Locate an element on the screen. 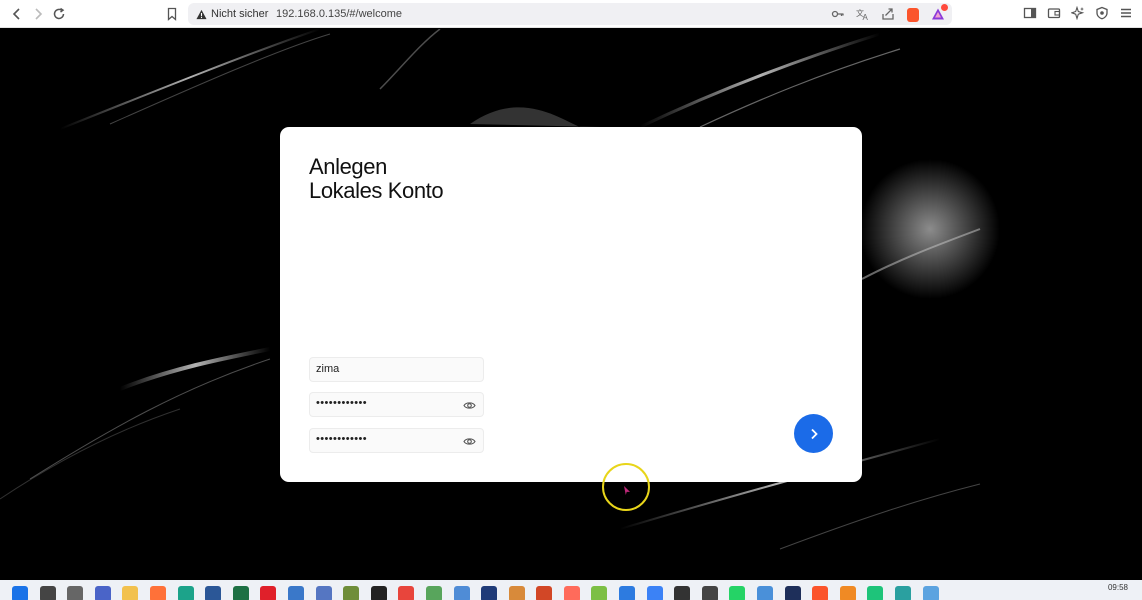 Image resolution: width=1142 pixels, height=600 pixels. sparkle-icon is located at coordinates (1078, 13).